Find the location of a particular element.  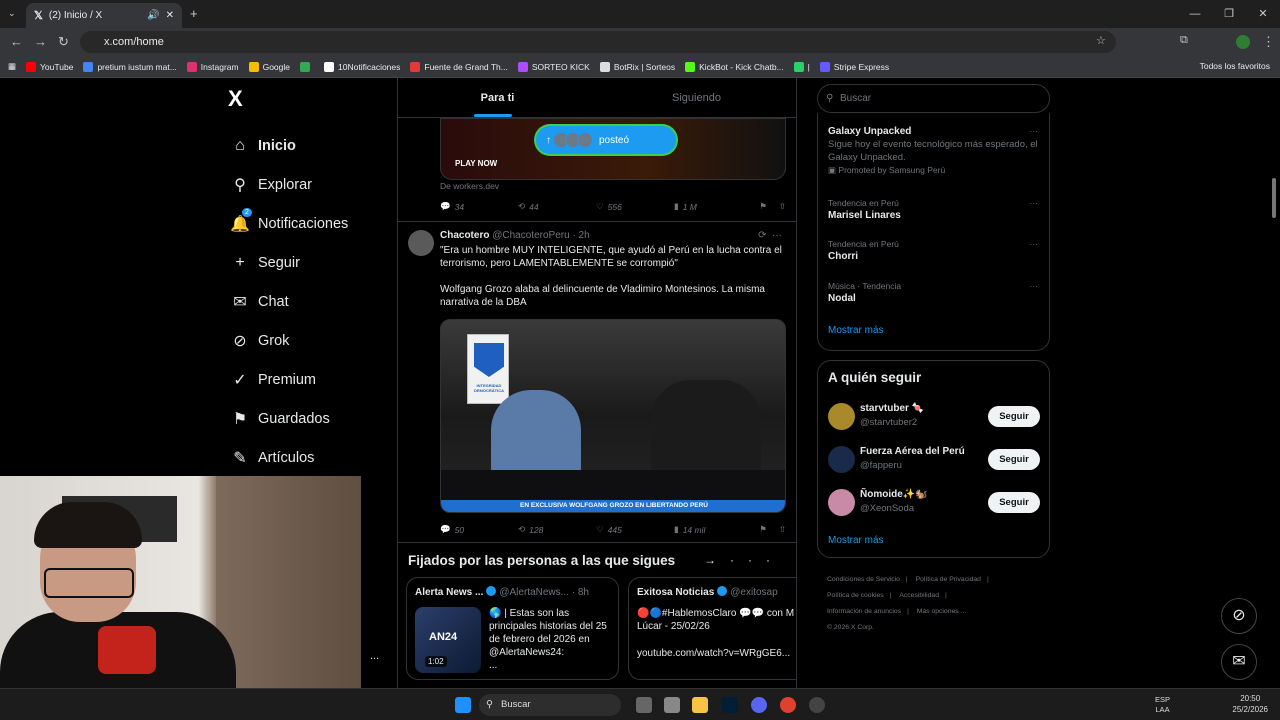

nav-item-follow: + Seguir is located at coordinates (307, 262).